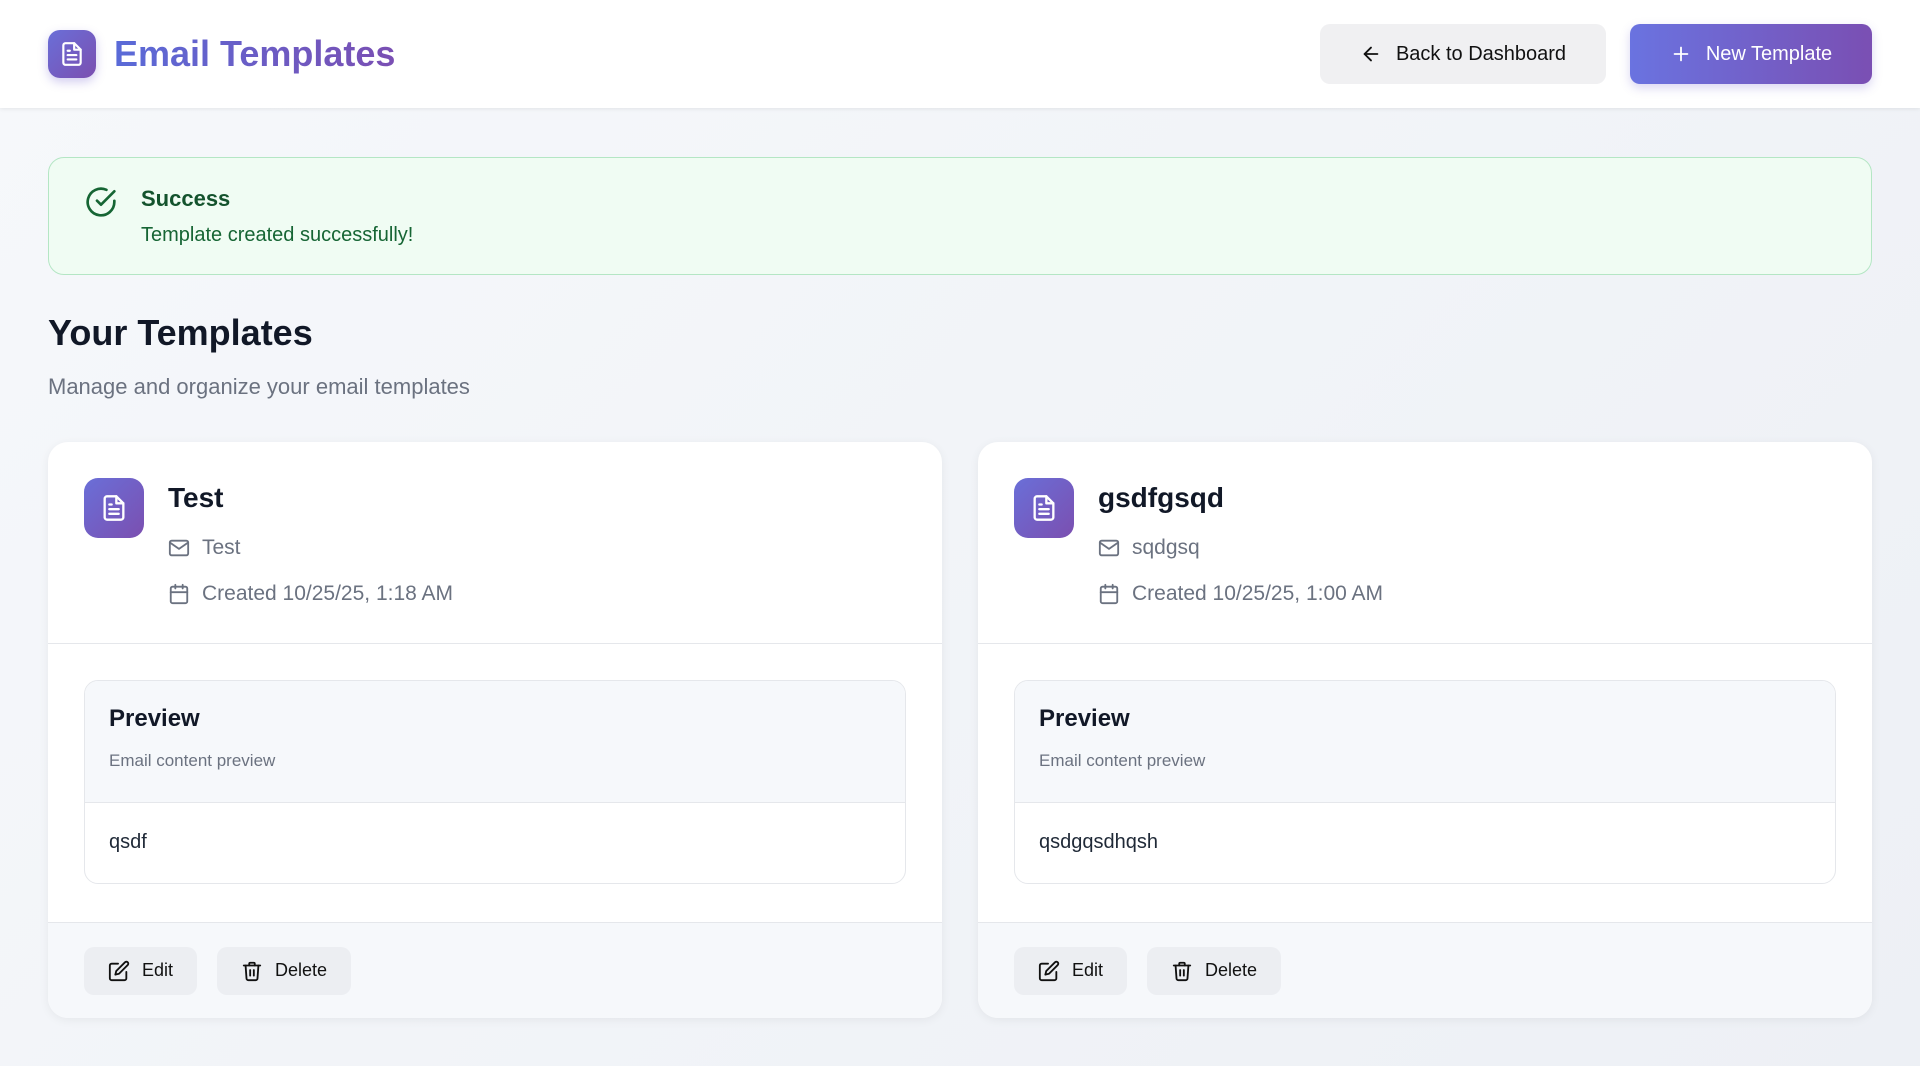 The height and width of the screenshot is (1066, 1920). What do you see at coordinates (960, 216) in the screenshot?
I see `success-alert: Success Template created successfully!` at bounding box center [960, 216].